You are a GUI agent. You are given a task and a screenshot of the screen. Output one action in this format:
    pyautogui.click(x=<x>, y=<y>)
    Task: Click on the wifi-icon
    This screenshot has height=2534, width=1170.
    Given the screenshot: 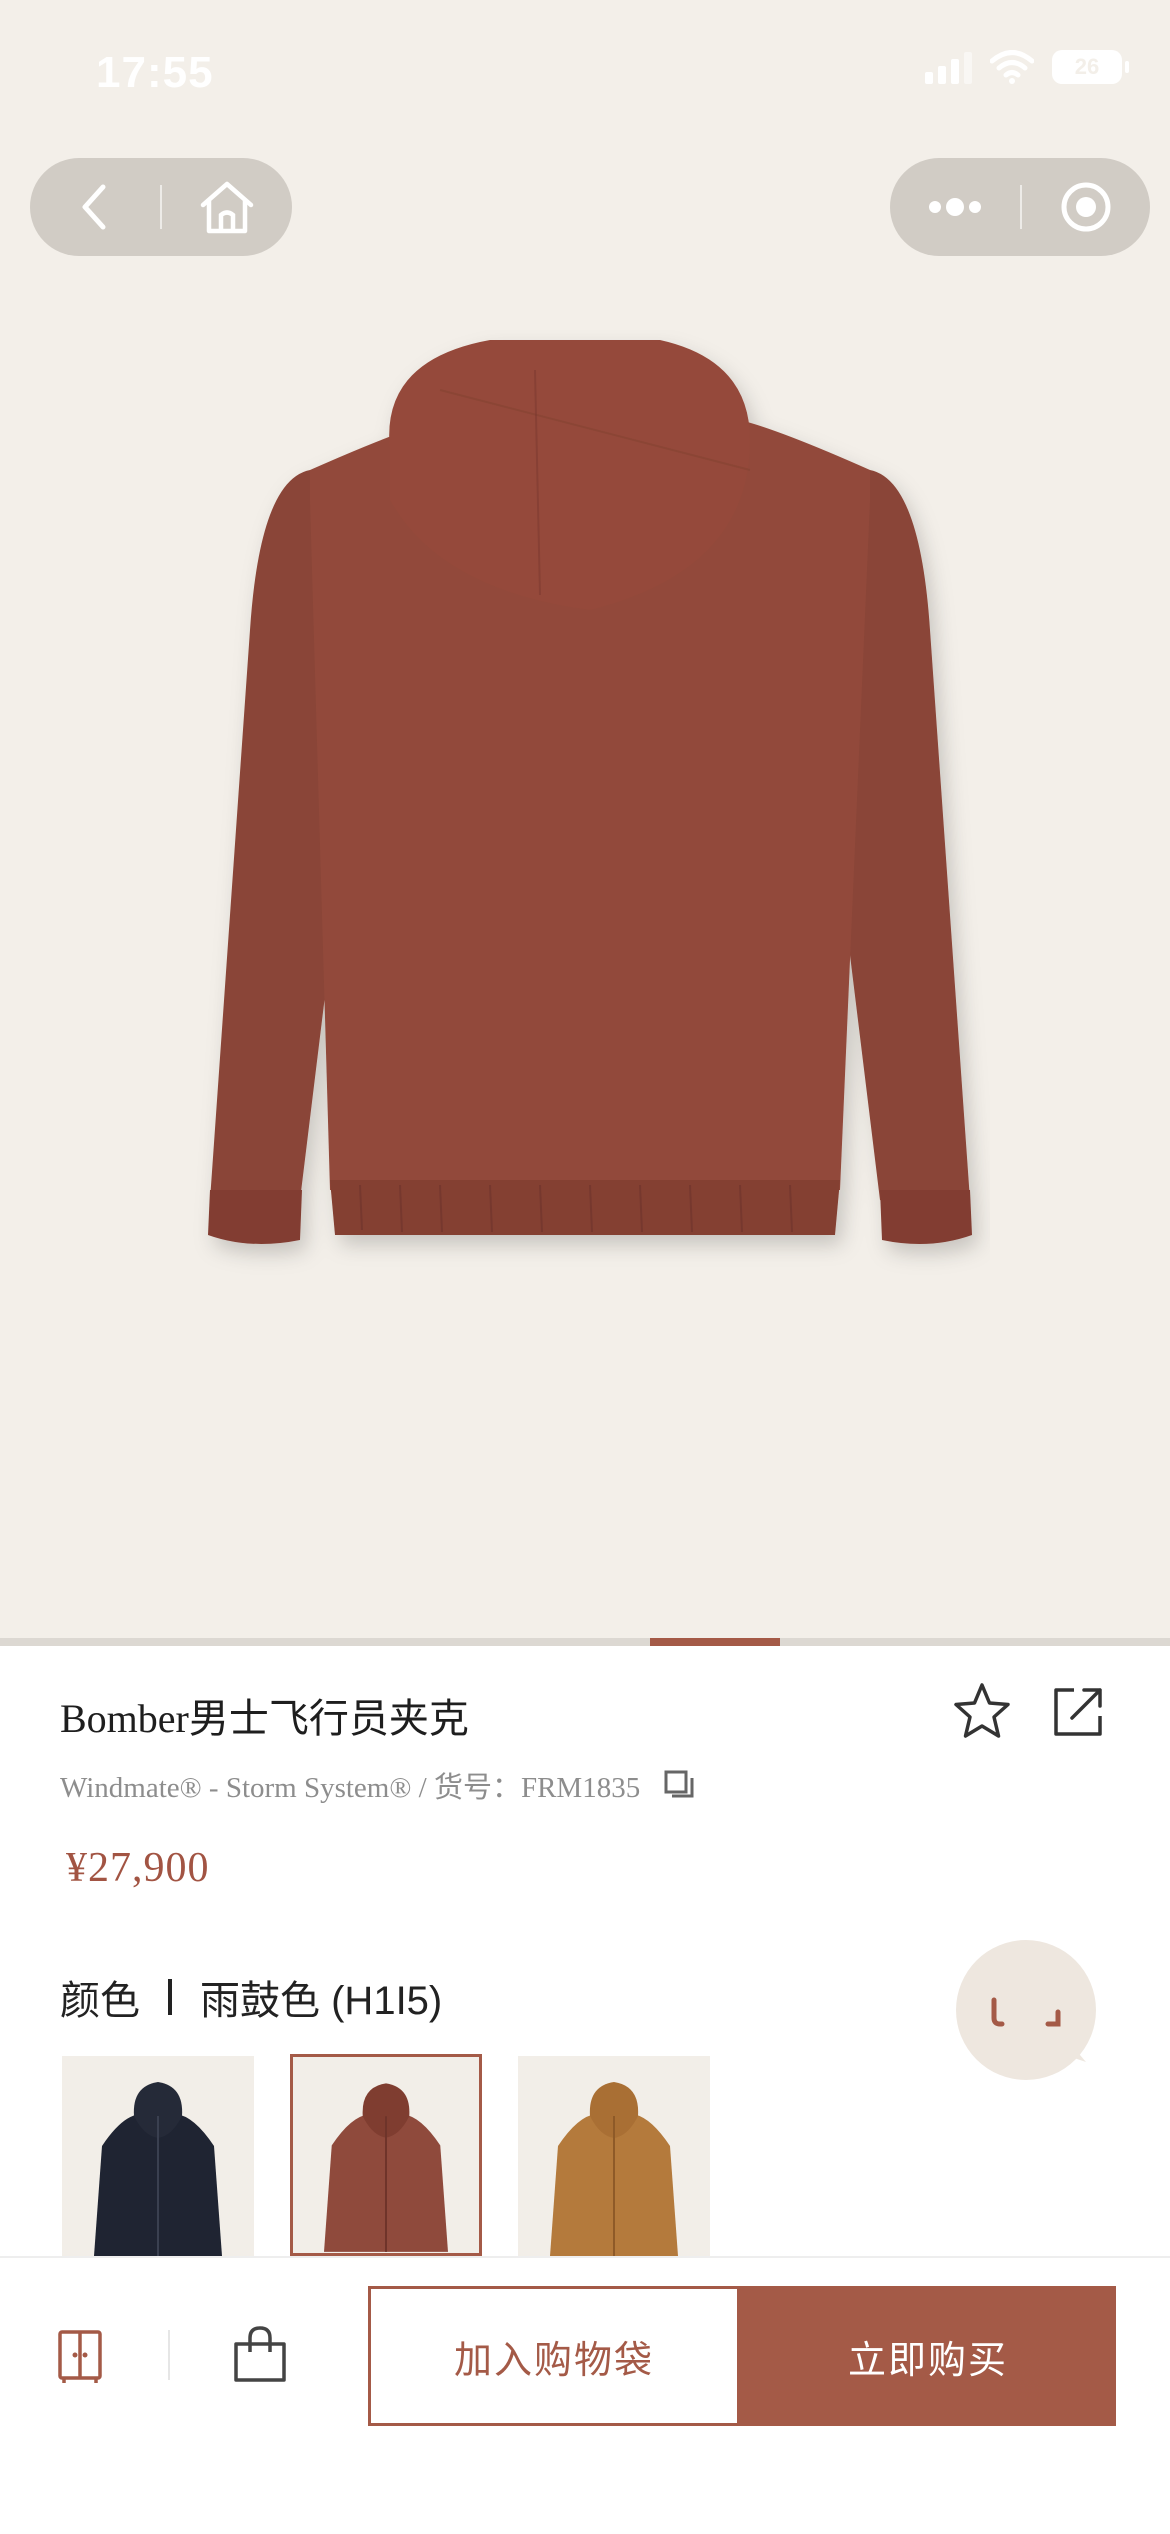 What is the action you would take?
    pyautogui.click(x=1012, y=67)
    